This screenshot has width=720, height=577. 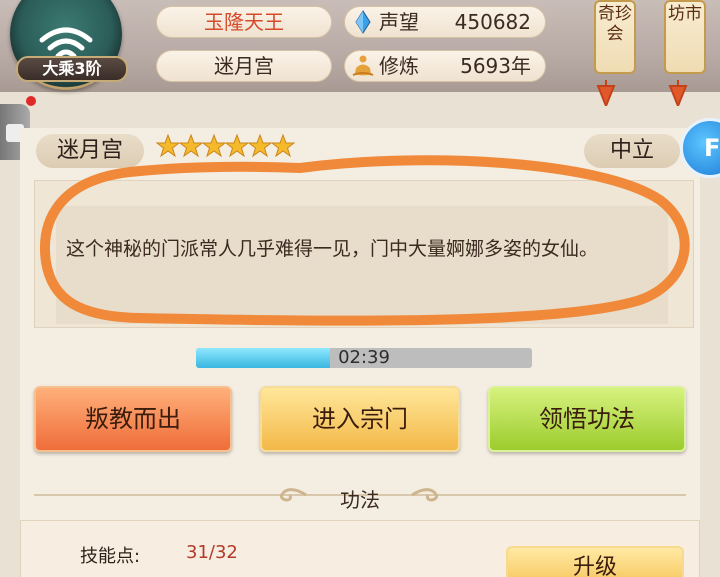 I want to click on learn-technique-button: 领悟功法, so click(x=587, y=419).